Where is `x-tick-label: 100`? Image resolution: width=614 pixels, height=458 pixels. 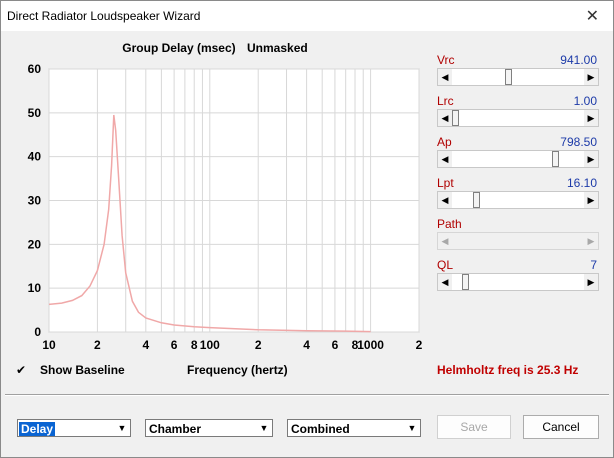
x-tick-label: 100 is located at coordinates (210, 345).